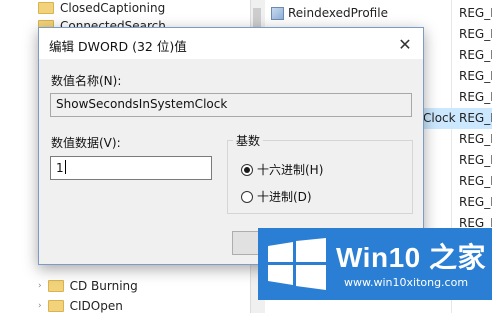 The width and height of the screenshot is (492, 316). Describe the element at coordinates (118, 46) in the screenshot. I see `dialog-title: 编辑 DWORD (32 位)值` at that location.